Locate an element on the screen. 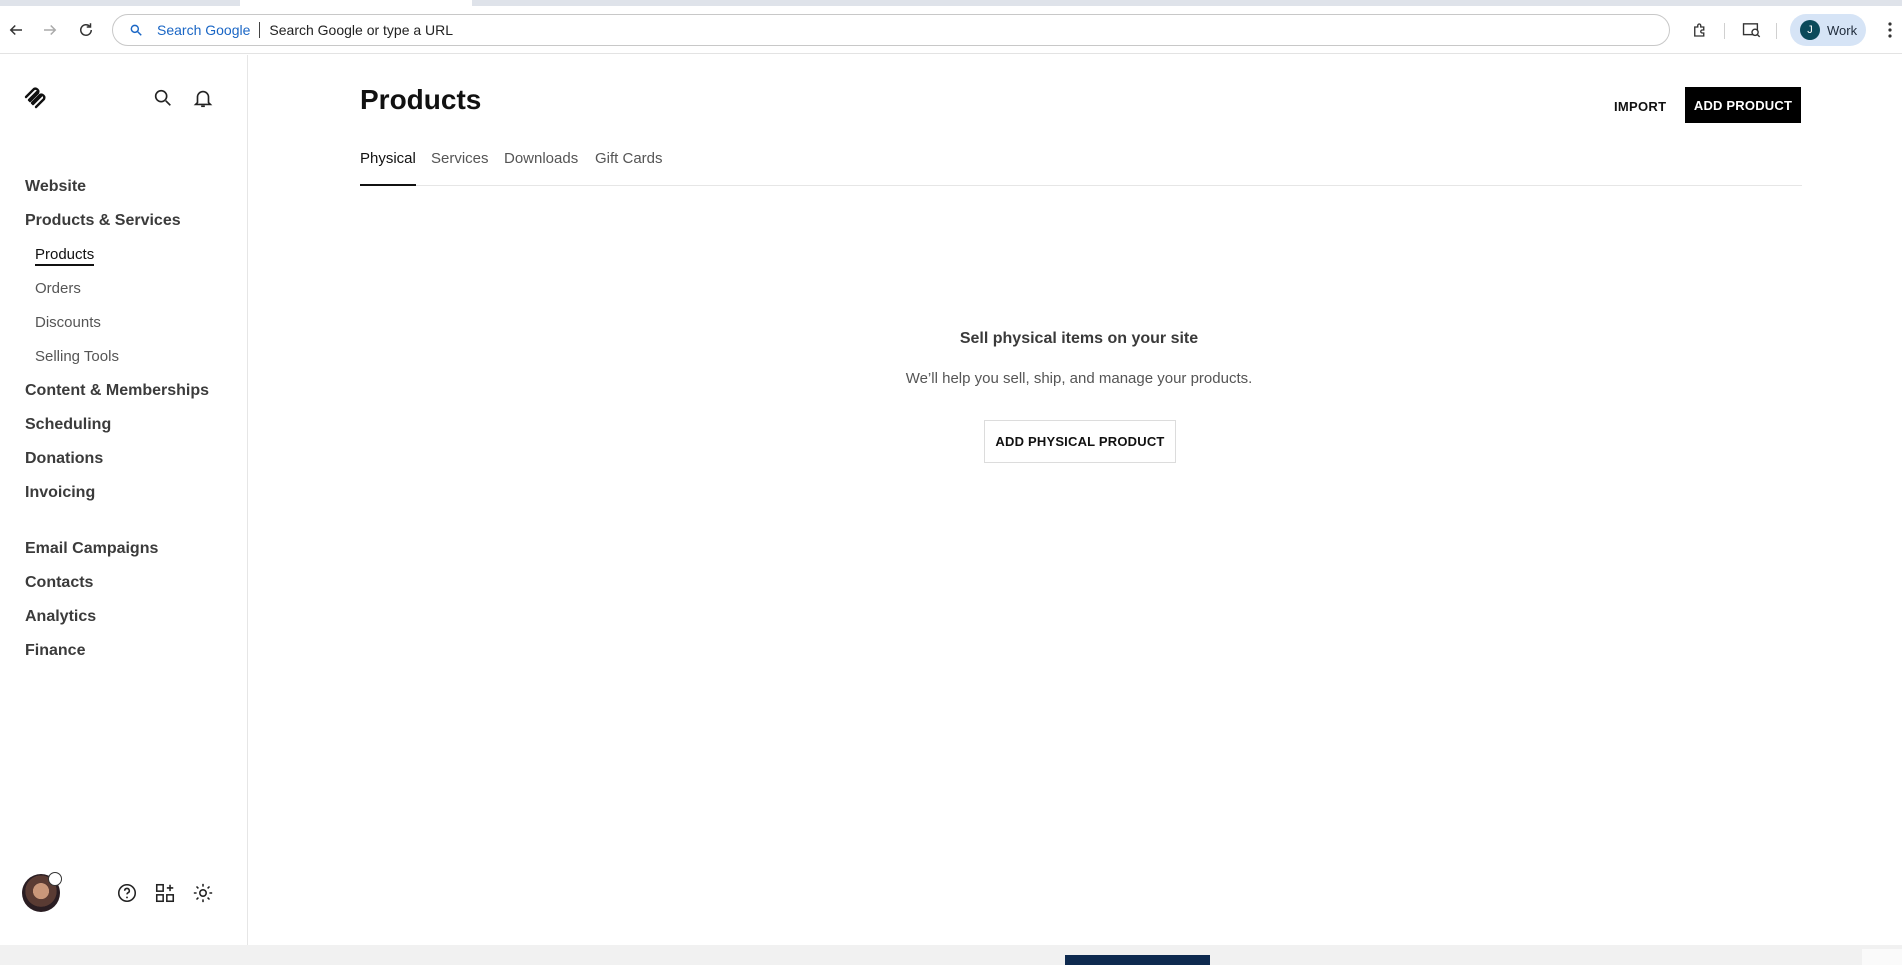  nav-invoicing: Invoicing is located at coordinates (60, 493).